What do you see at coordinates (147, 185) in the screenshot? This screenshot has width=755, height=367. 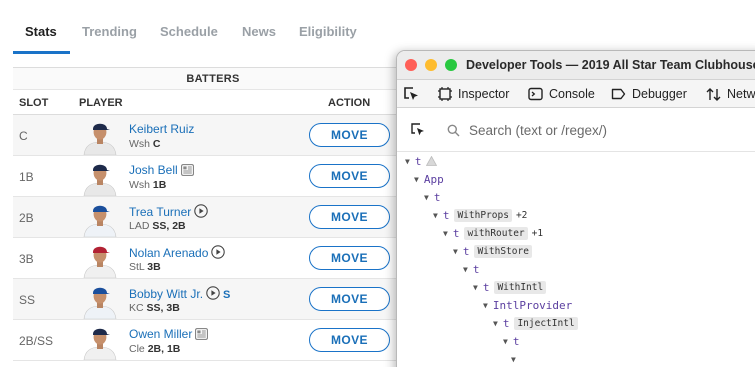 I see `player-meta: Wsh 1B` at bounding box center [147, 185].